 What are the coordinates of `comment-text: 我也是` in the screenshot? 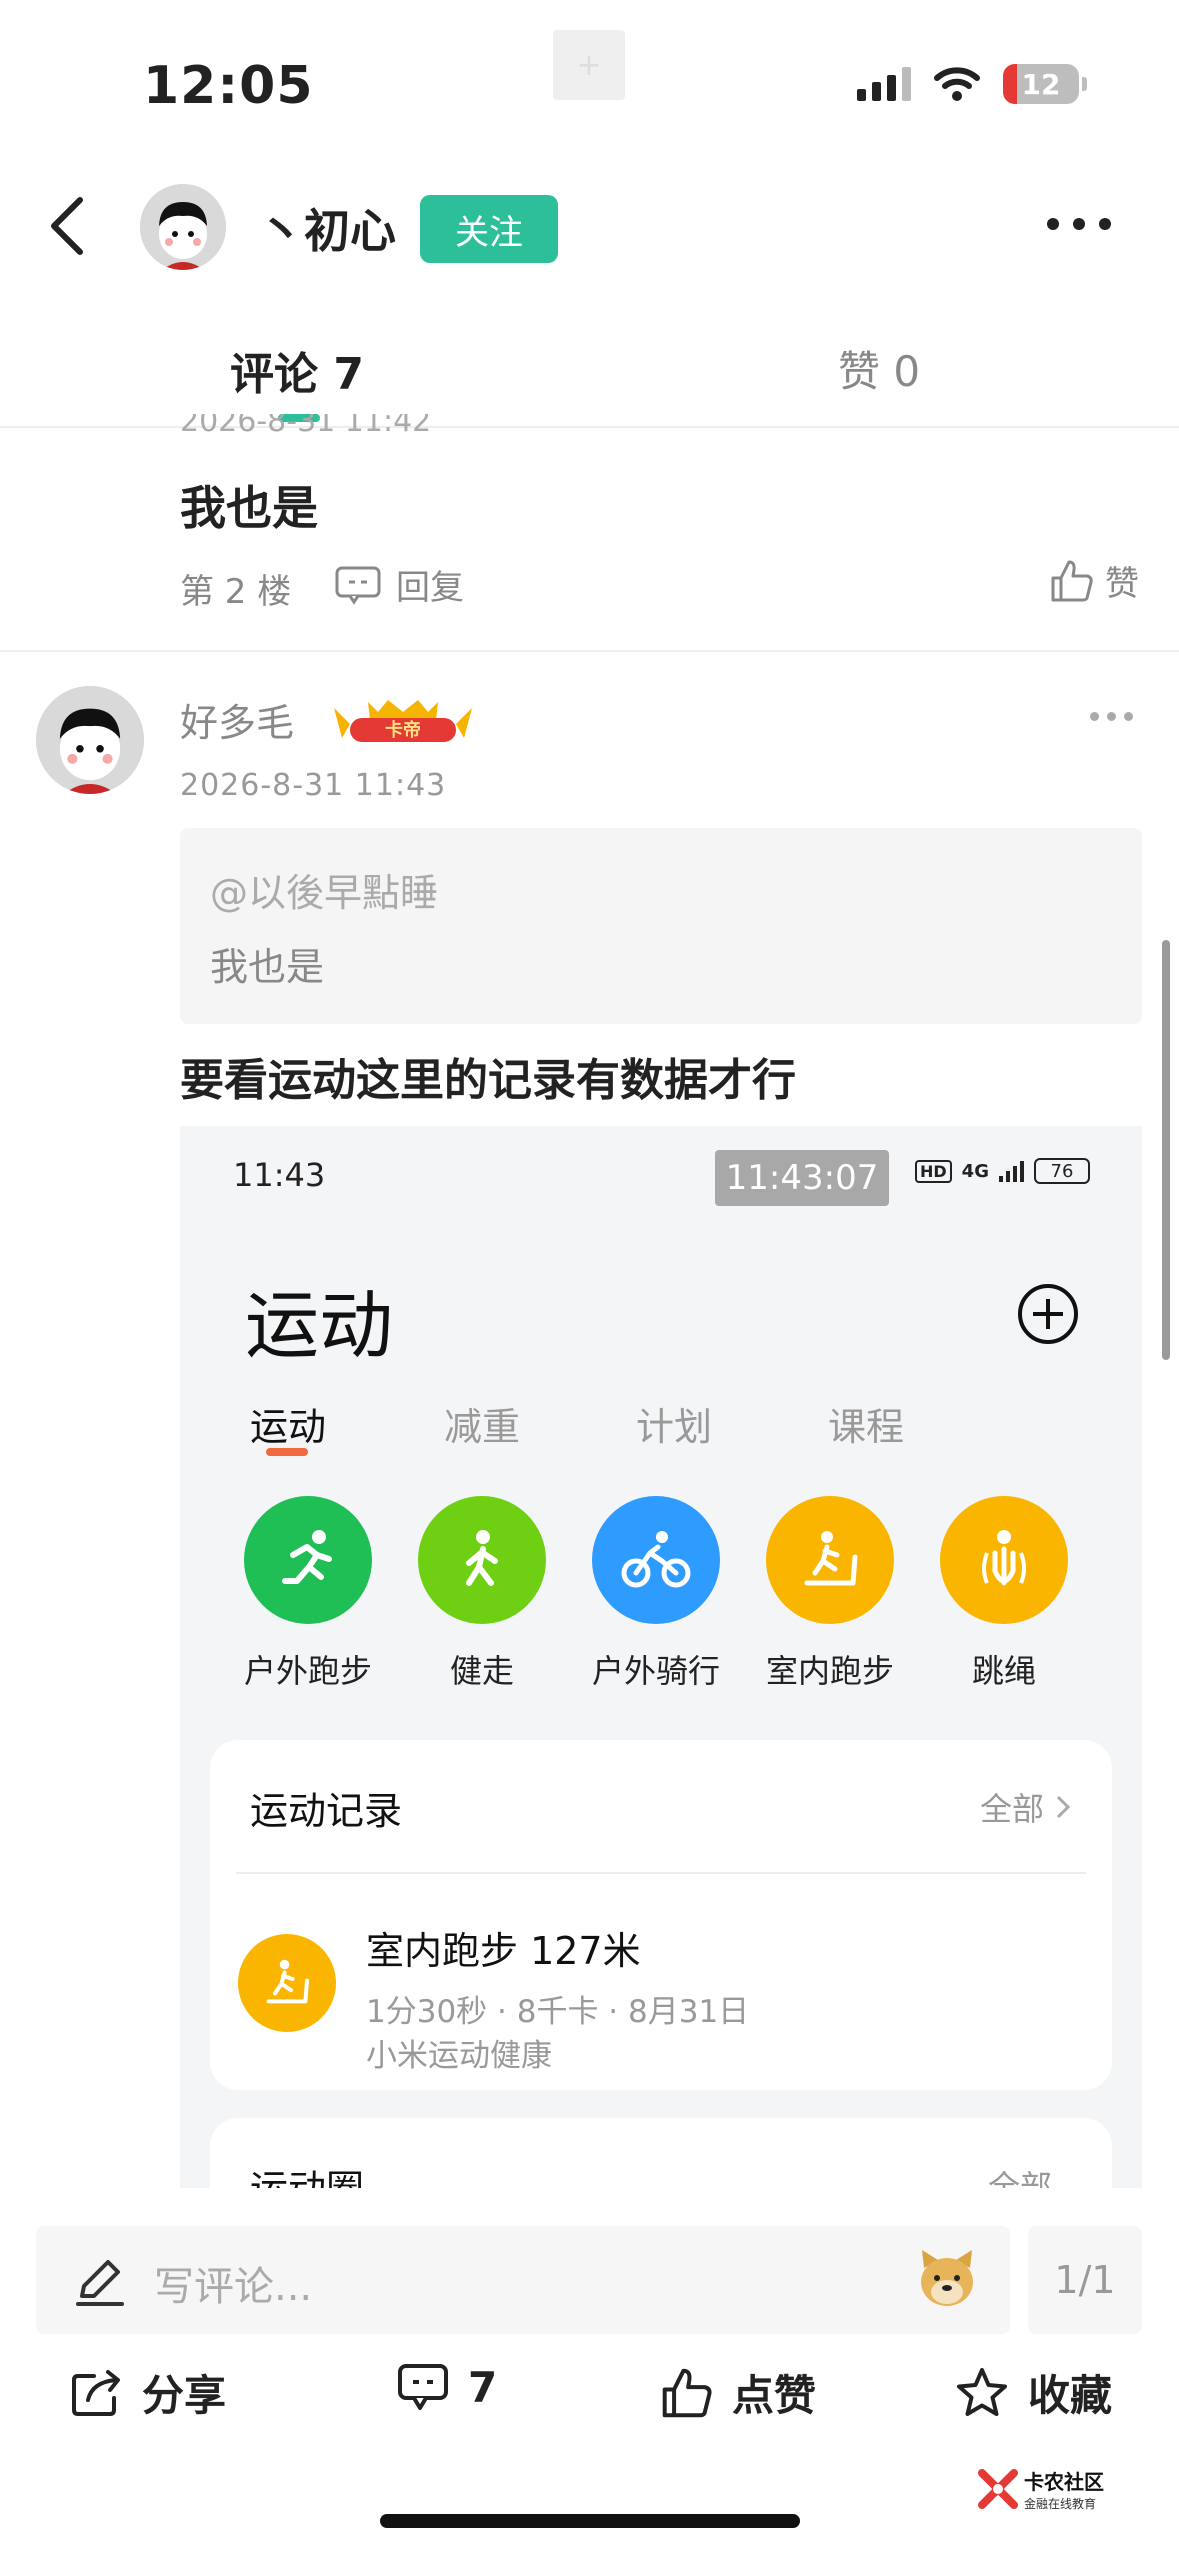 It's located at (249, 508).